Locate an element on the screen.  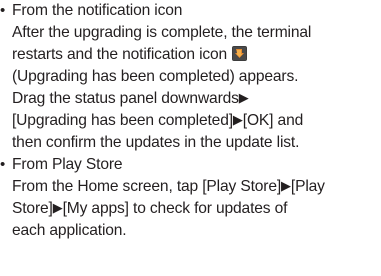
item-1-line-5: [Upgrading has been completed]▶[OK] and is located at coordinates (157, 121).